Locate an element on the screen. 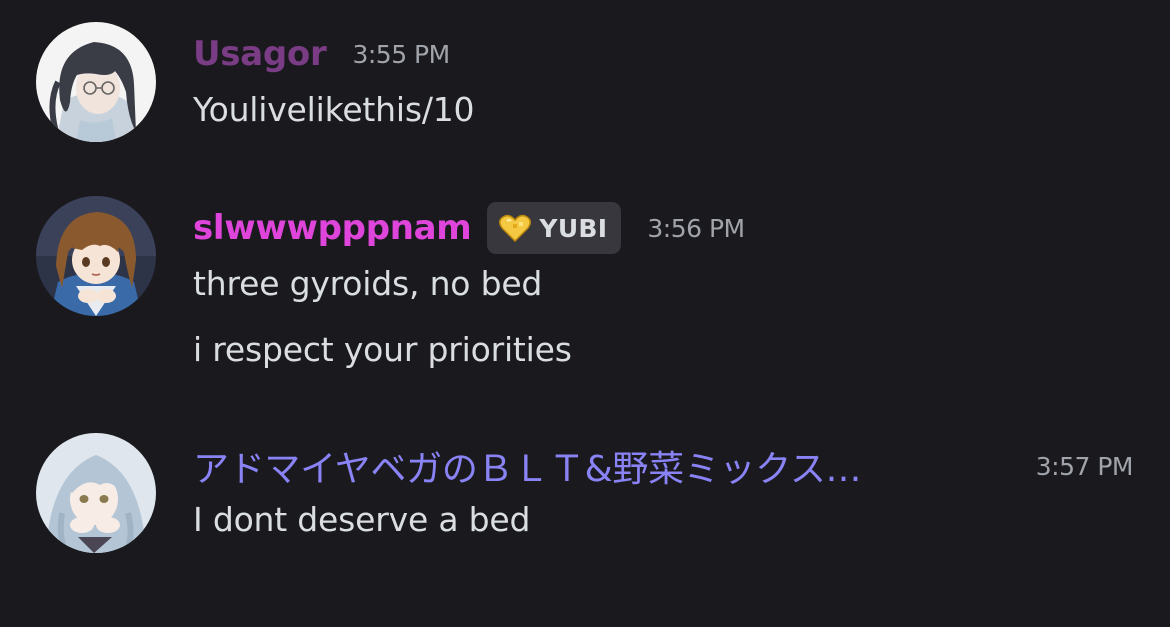 The height and width of the screenshot is (627, 1170). username: slwwwpppnam is located at coordinates (332, 228).